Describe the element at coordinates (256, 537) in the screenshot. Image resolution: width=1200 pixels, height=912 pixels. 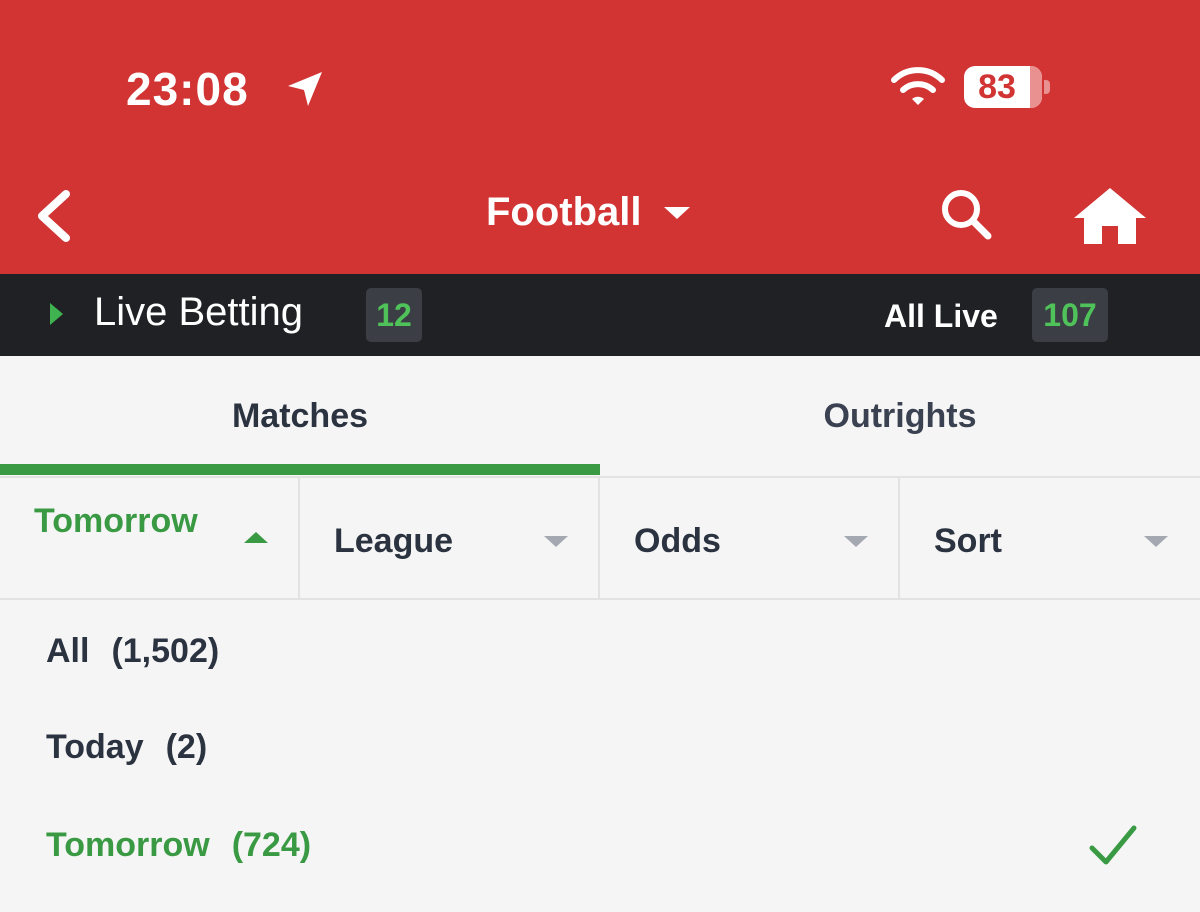
I see `chevron-up-icon` at that location.